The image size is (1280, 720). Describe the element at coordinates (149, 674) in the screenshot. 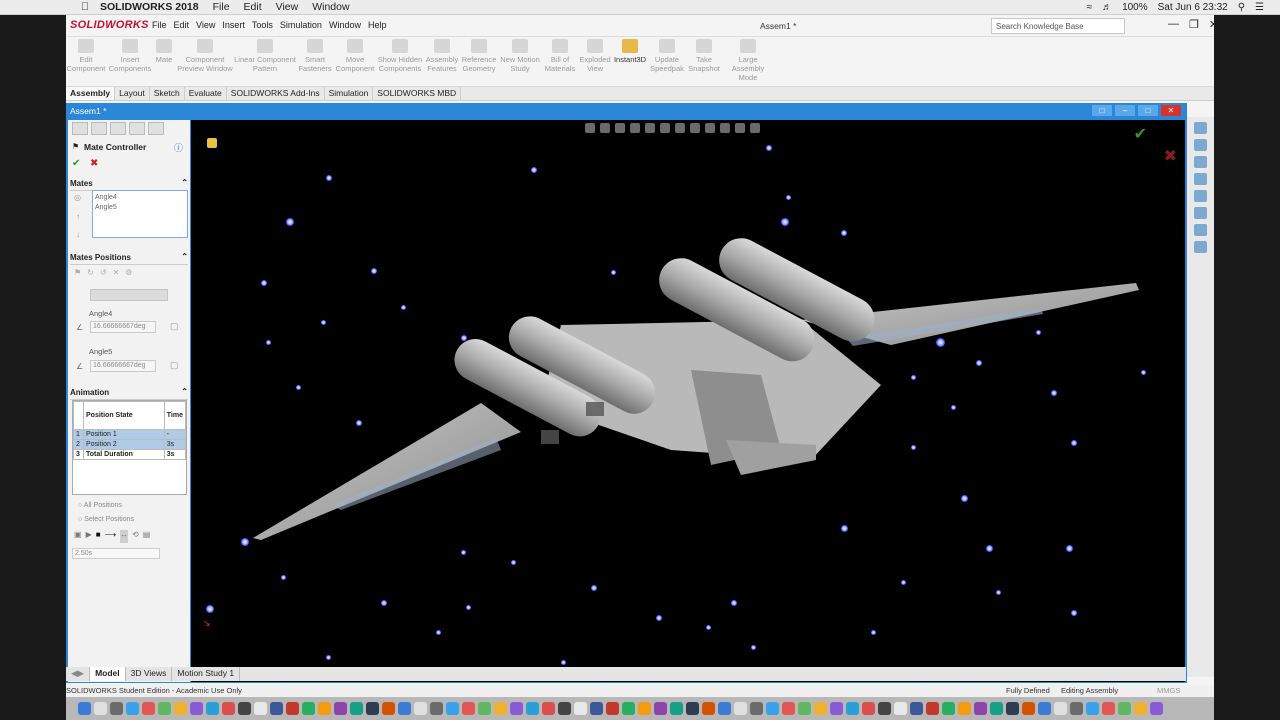

I see `tab-3d-views: 3D Views` at that location.